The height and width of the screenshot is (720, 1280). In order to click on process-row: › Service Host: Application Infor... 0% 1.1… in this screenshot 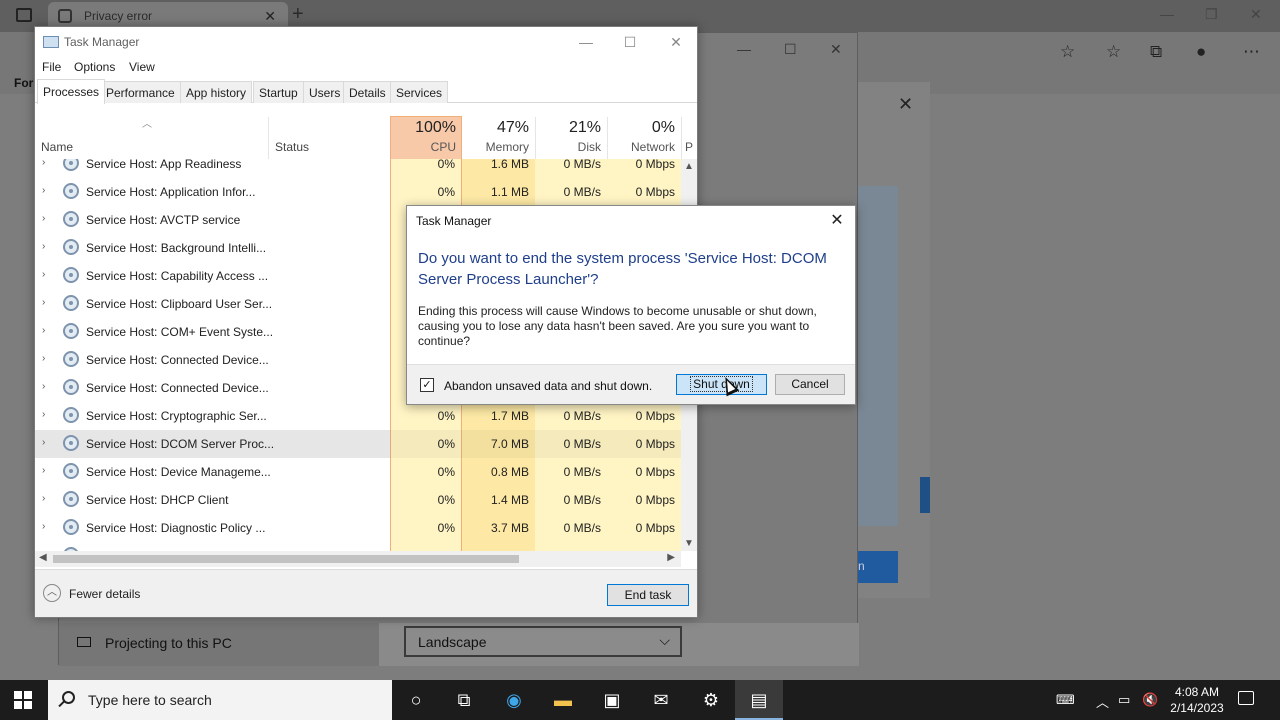, I will do `click(358, 192)`.